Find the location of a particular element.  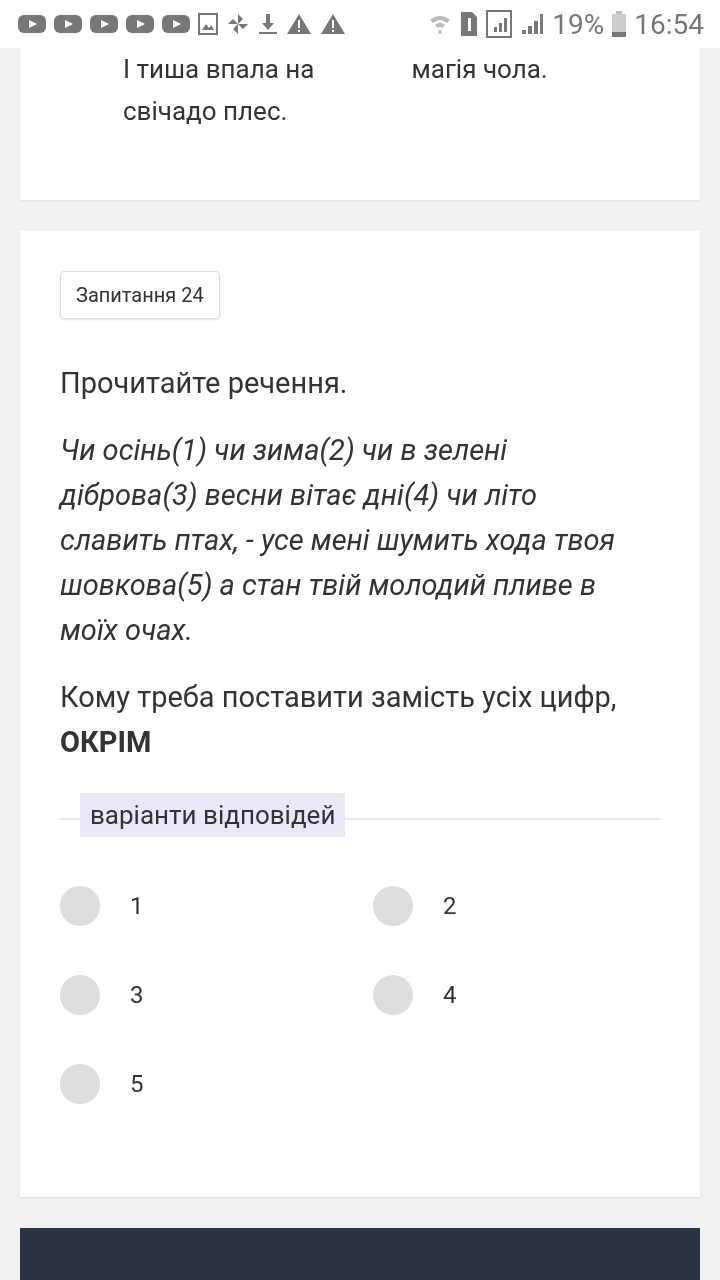

download-icon is located at coordinates (268, 24).